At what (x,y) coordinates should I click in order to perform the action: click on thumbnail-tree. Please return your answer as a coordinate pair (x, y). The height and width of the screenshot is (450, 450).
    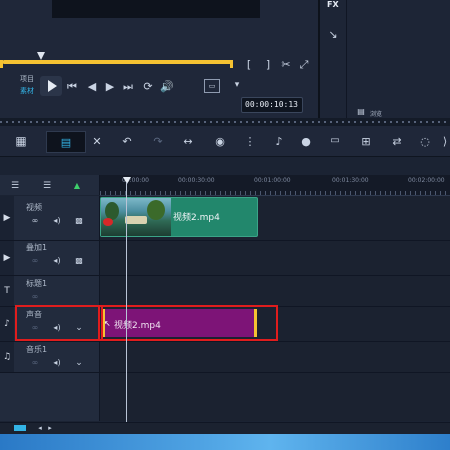
    Looking at the image, I should click on (156, 210).